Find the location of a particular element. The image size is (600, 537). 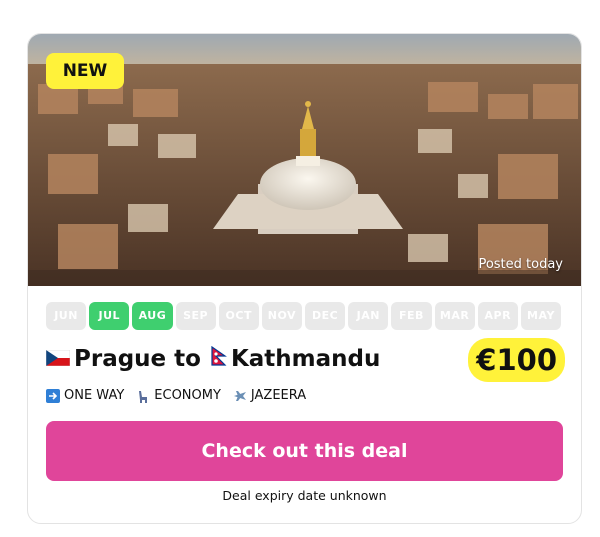

month-nov: NOV is located at coordinates (282, 316).